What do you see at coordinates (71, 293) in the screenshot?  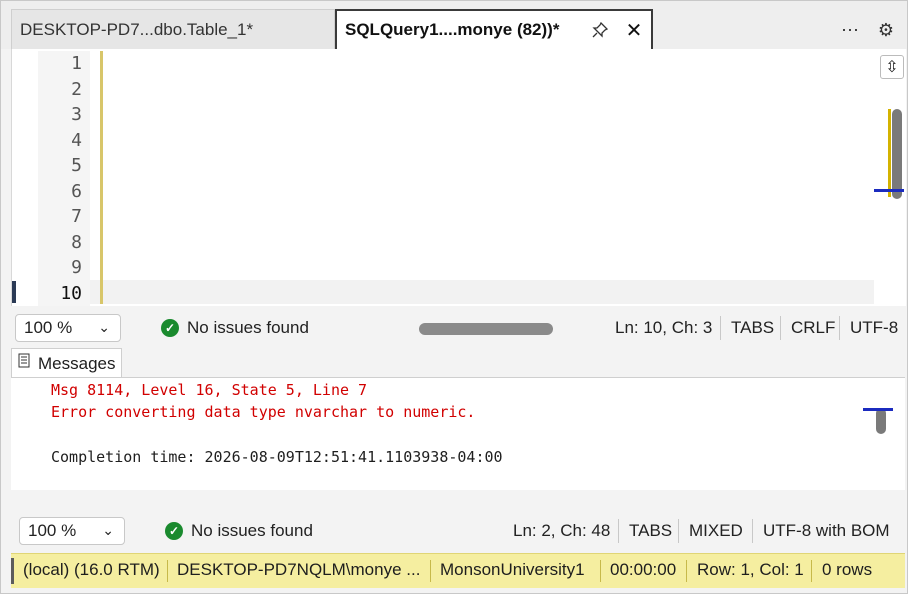 I see `line-number-current: 10` at bounding box center [71, 293].